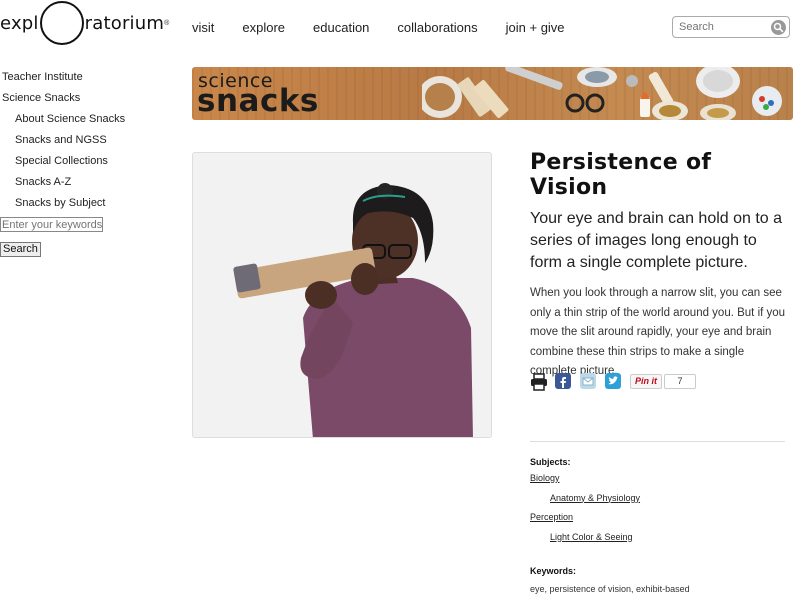  Describe the element at coordinates (661, 479) in the screenshot. I see `subject-link-biology: Biology` at that location.